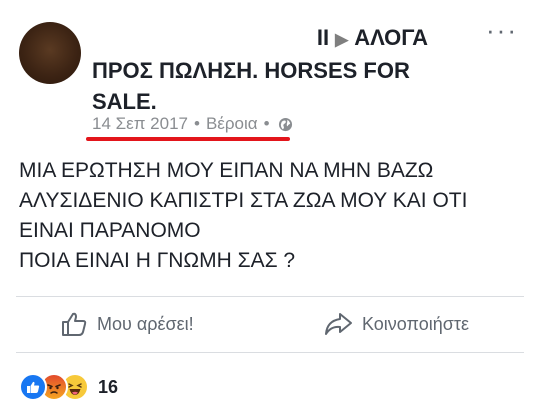  Describe the element at coordinates (145, 323) in the screenshot. I see `like-label: Μου αρέσει!` at that location.